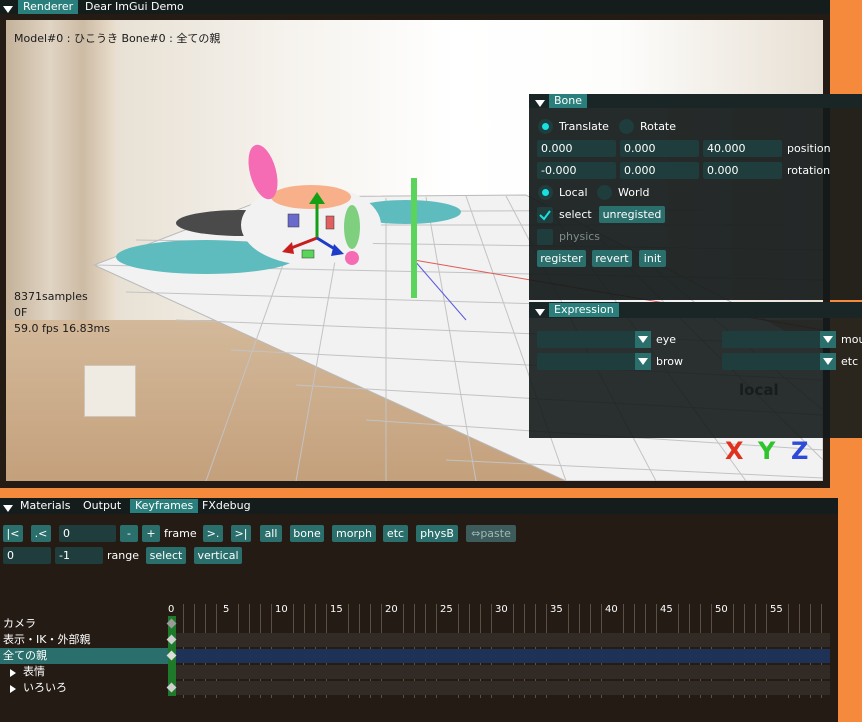 The width and height of the screenshot is (862, 722). I want to click on brow-label: brow, so click(669, 361).